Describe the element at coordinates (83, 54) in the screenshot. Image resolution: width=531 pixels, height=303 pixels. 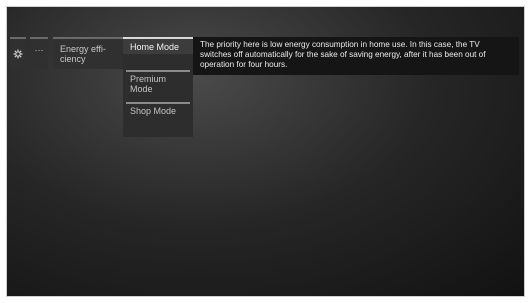
I see `energy-efficiency-label: Energy effi- ciency` at that location.